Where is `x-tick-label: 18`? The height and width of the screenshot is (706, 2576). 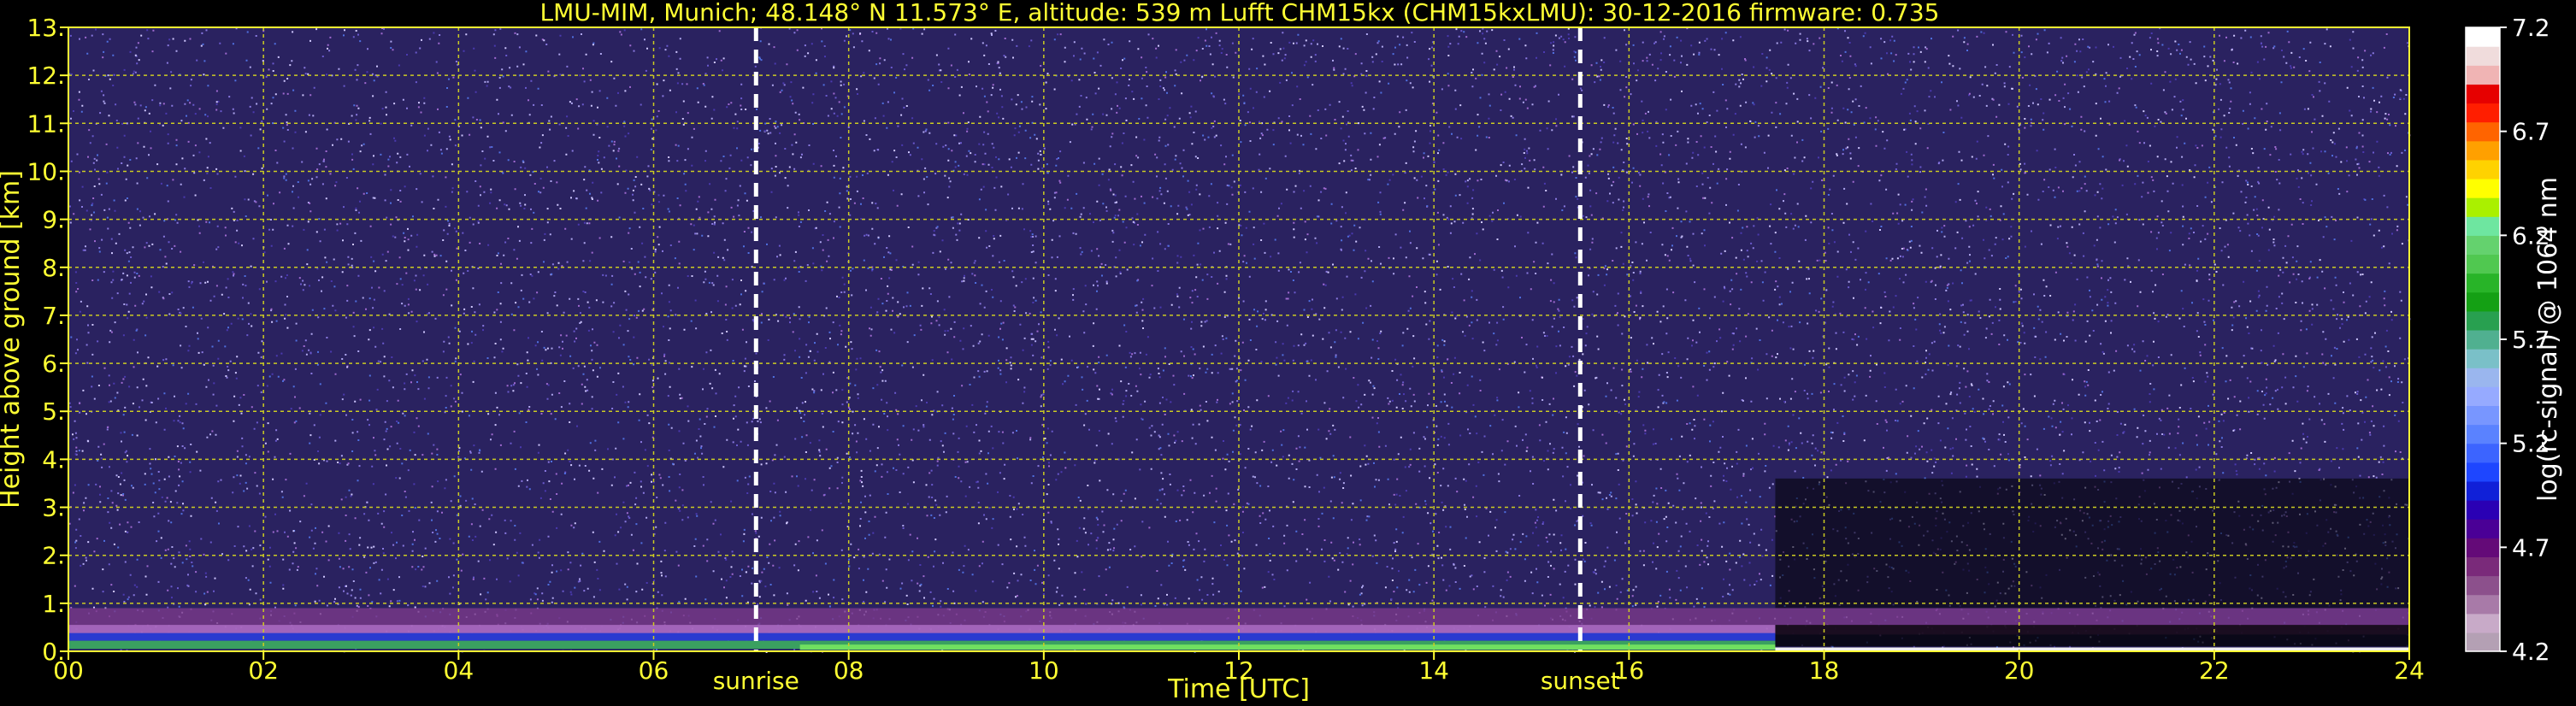
x-tick-label: 18 is located at coordinates (1825, 670).